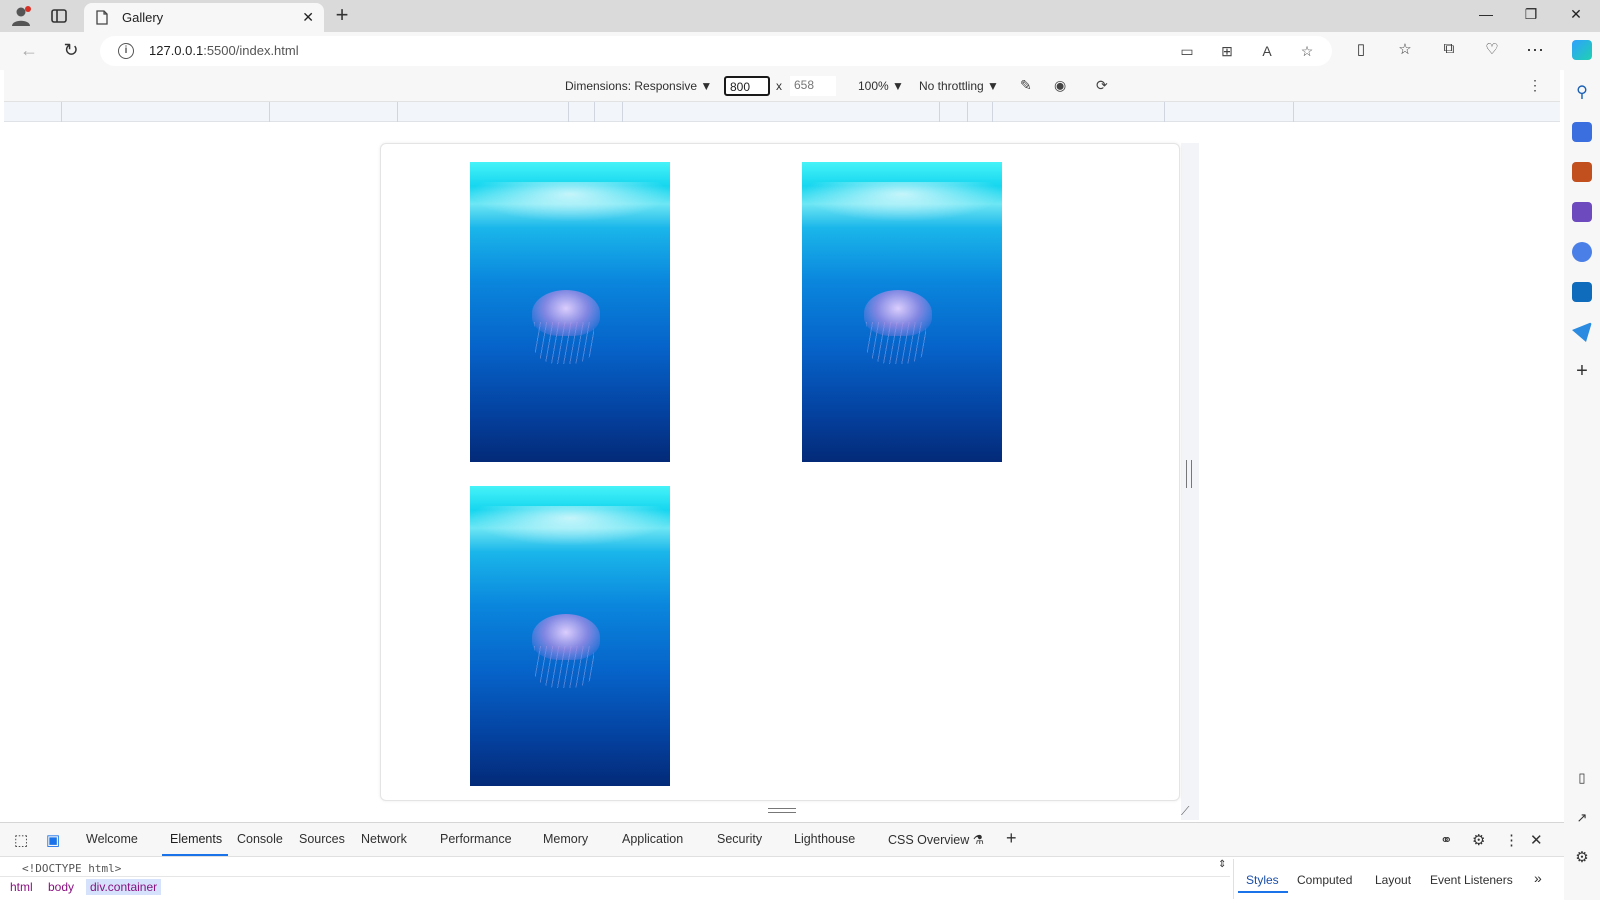  Describe the element at coordinates (565, 839) in the screenshot. I see `tab-memory: Memory` at that location.